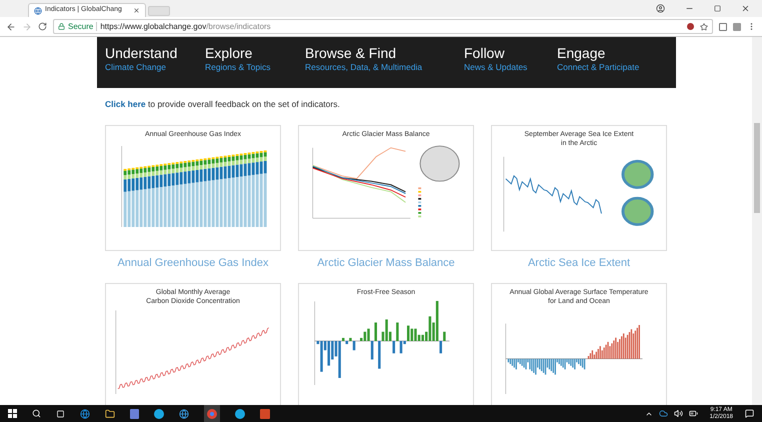  Describe the element at coordinates (125, 104) in the screenshot. I see `feedback-link: Click here` at that location.